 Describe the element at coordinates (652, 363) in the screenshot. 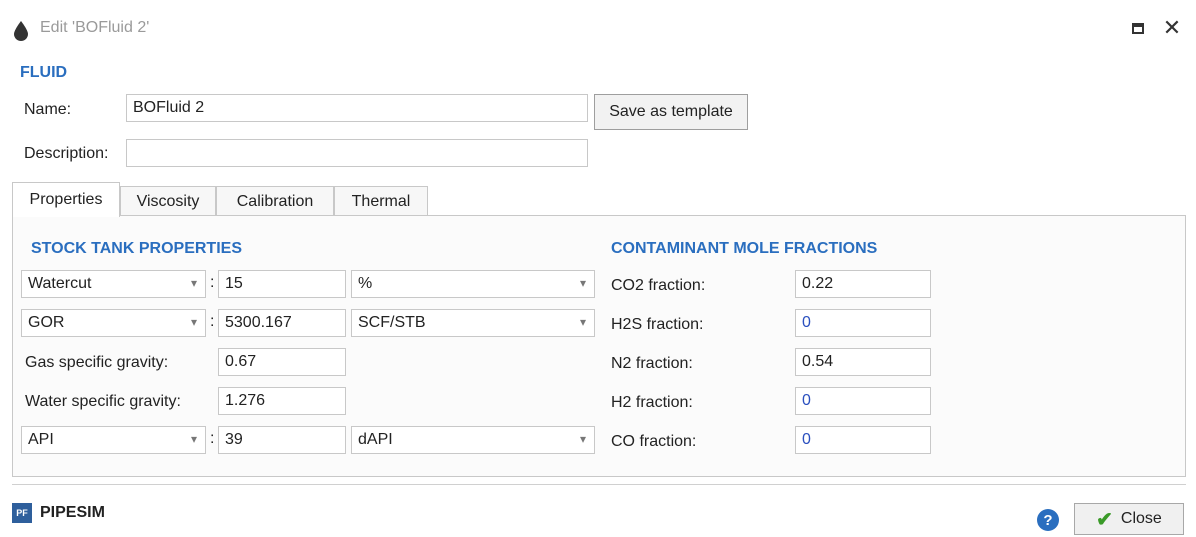

I see `n2-fraction-label: N2 fraction:` at that location.